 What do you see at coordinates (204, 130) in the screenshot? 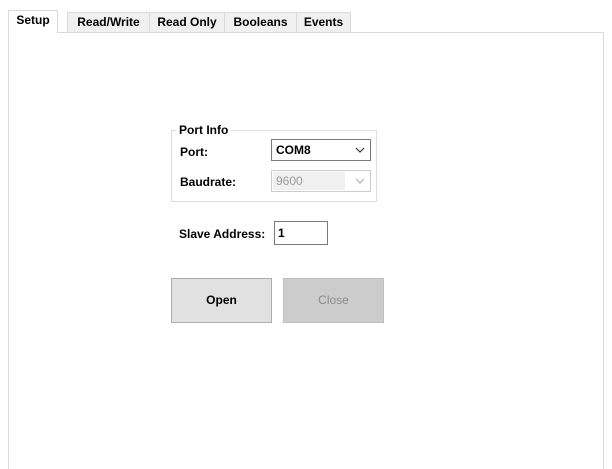
I see `port-info-legend: Port Info` at bounding box center [204, 130].